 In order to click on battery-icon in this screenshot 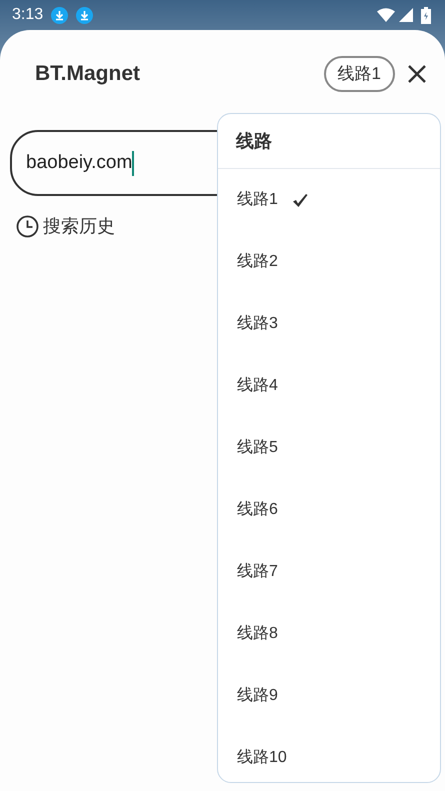, I will do `click(426, 15)`.